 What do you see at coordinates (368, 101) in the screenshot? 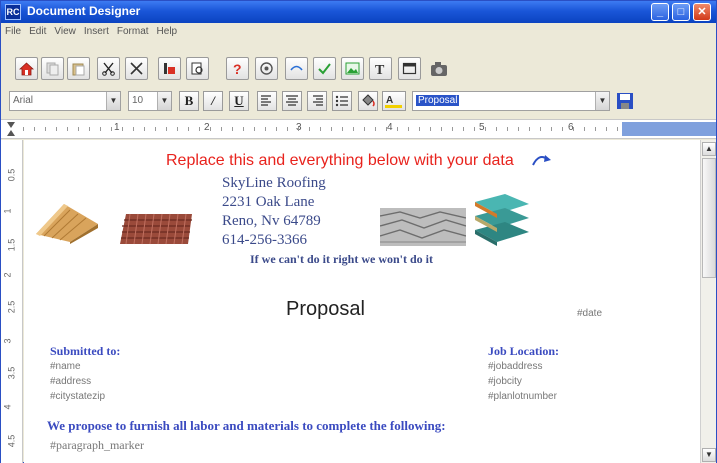
I see `fill-color-button` at bounding box center [368, 101].